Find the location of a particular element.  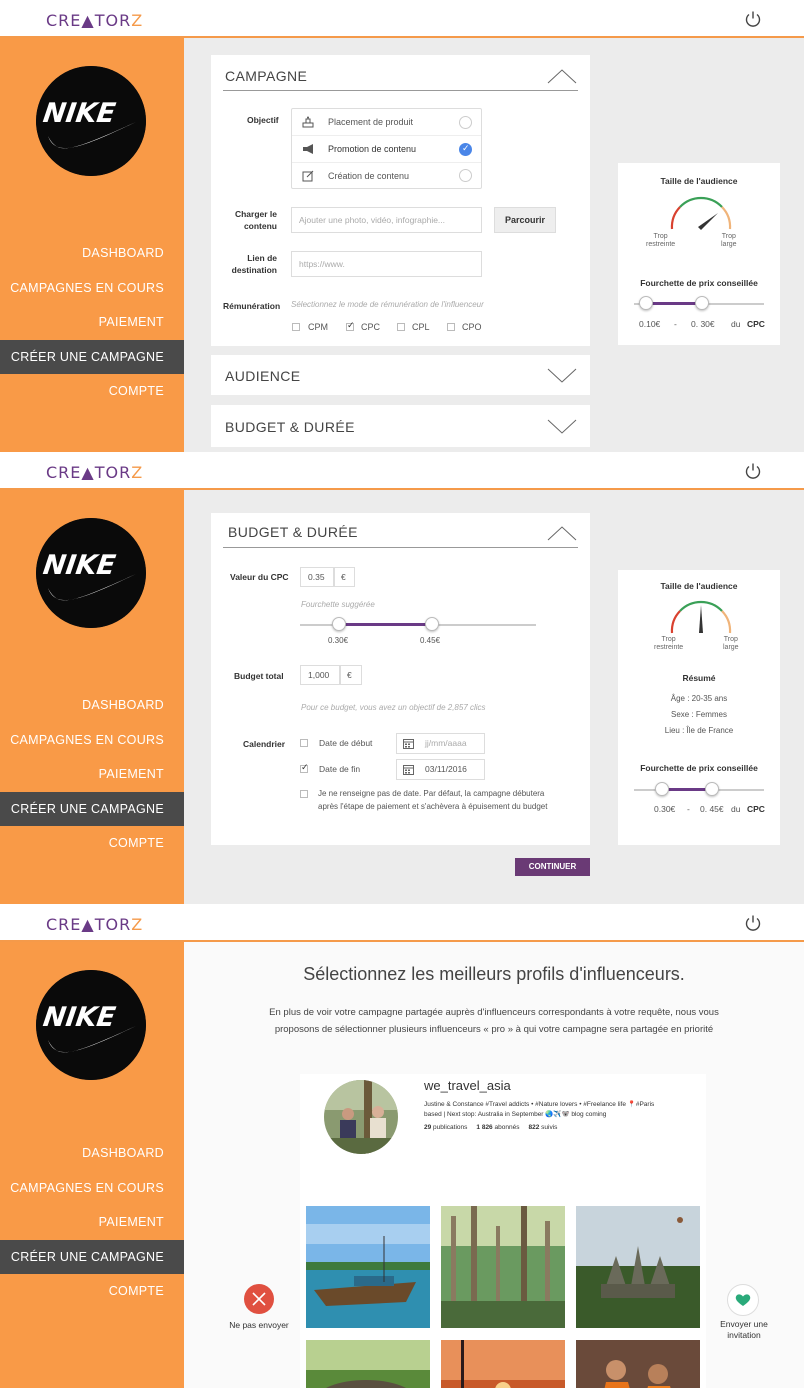

cpl-checkbox is located at coordinates (401, 327).